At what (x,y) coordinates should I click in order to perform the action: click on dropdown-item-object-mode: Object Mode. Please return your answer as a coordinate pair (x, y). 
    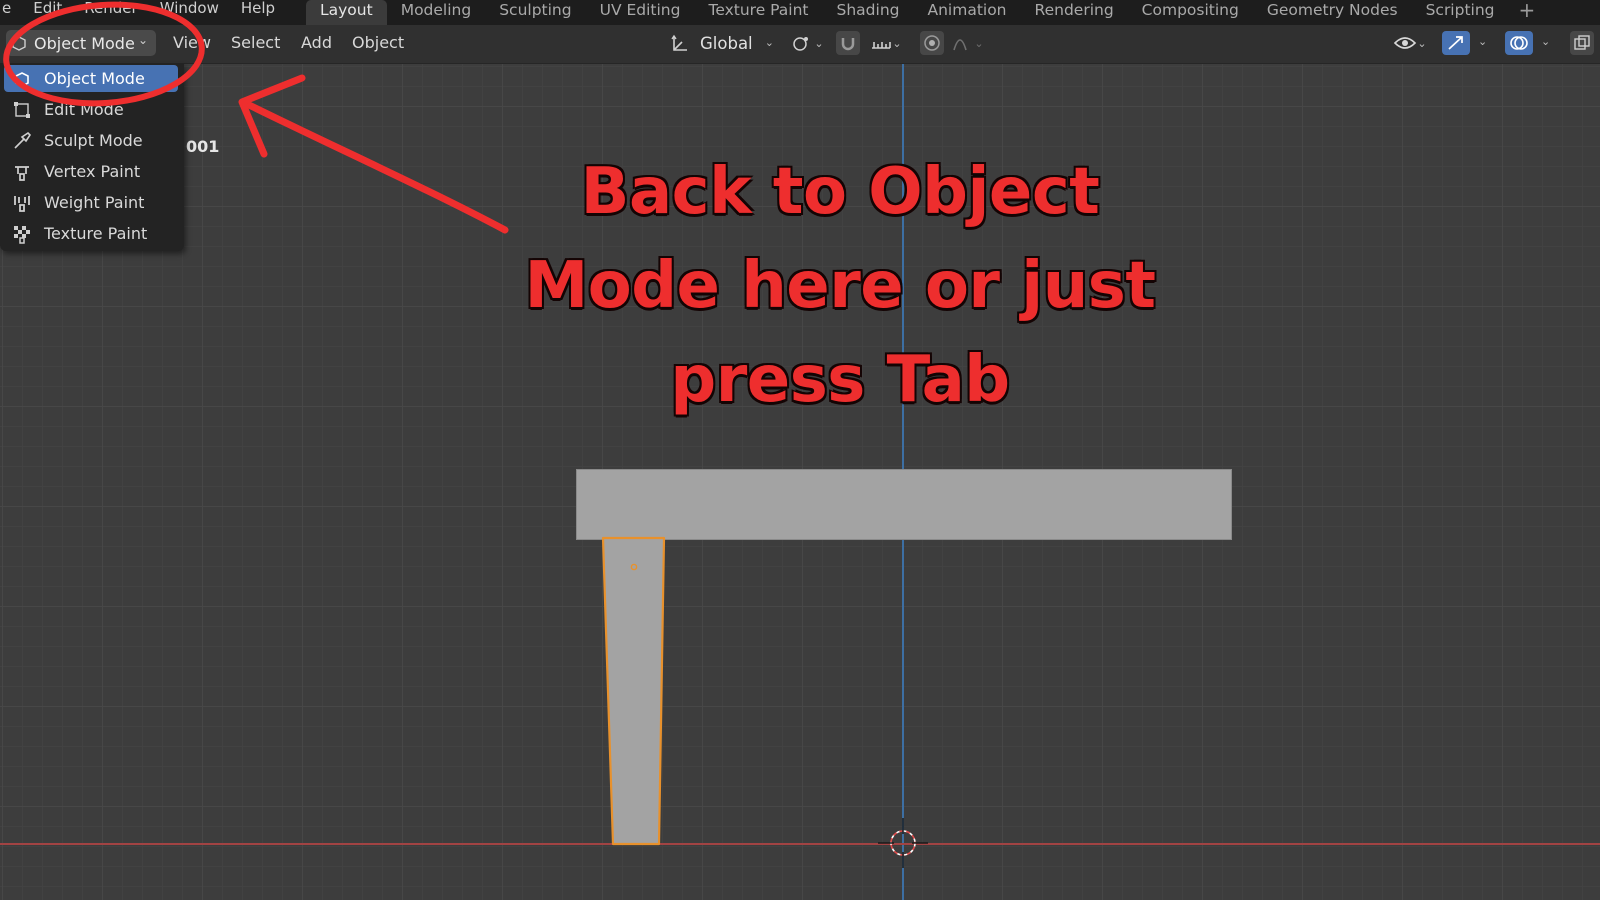
    Looking at the image, I should click on (91, 78).